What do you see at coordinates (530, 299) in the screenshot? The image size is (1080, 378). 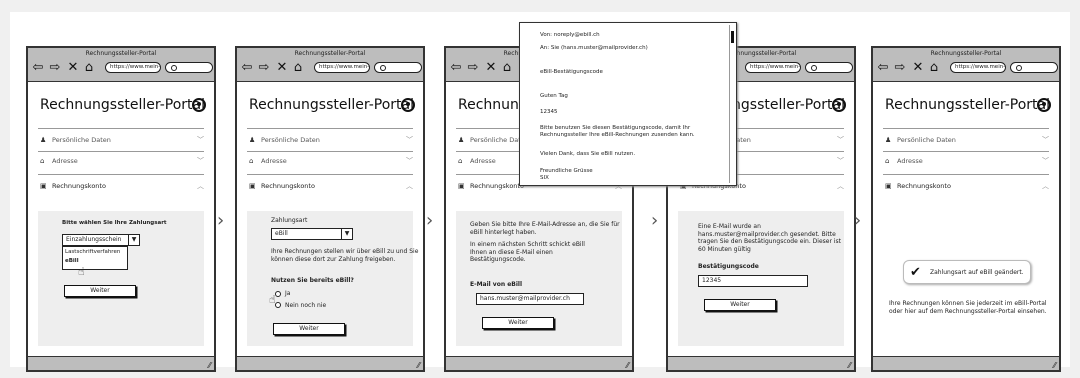 I see `email-input: hans.muster@mailprovider.ch` at bounding box center [530, 299].